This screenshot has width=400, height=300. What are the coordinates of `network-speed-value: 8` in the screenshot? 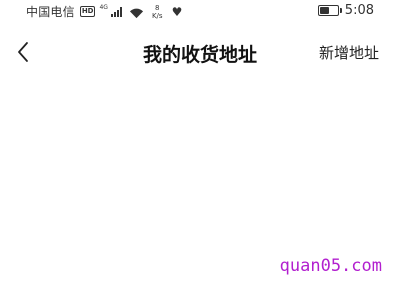 It's located at (157, 7).